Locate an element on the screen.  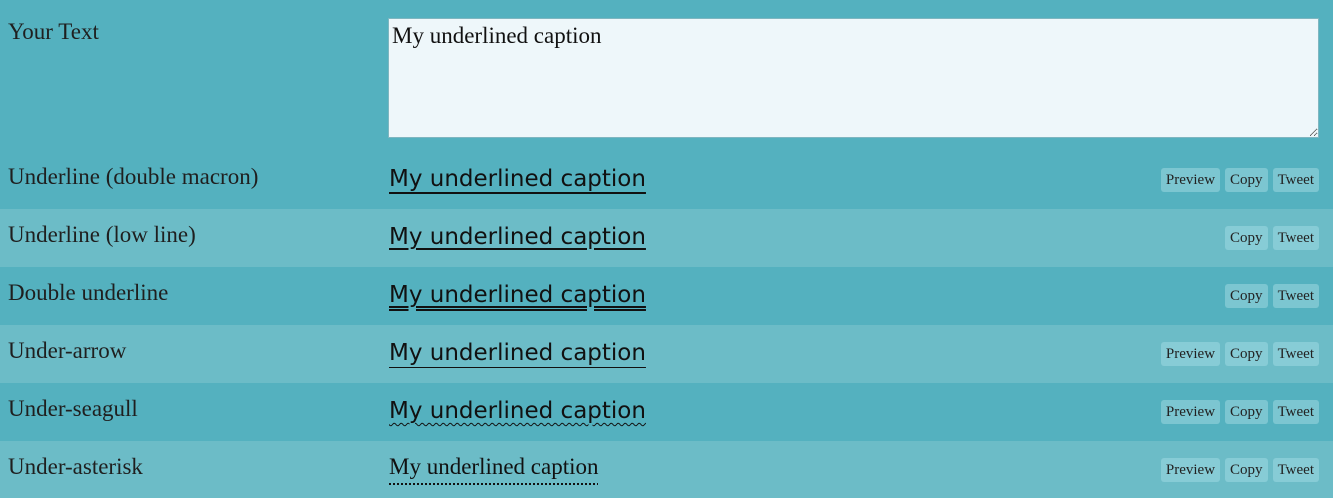
your-text-label: Your Text is located at coordinates (53, 31).